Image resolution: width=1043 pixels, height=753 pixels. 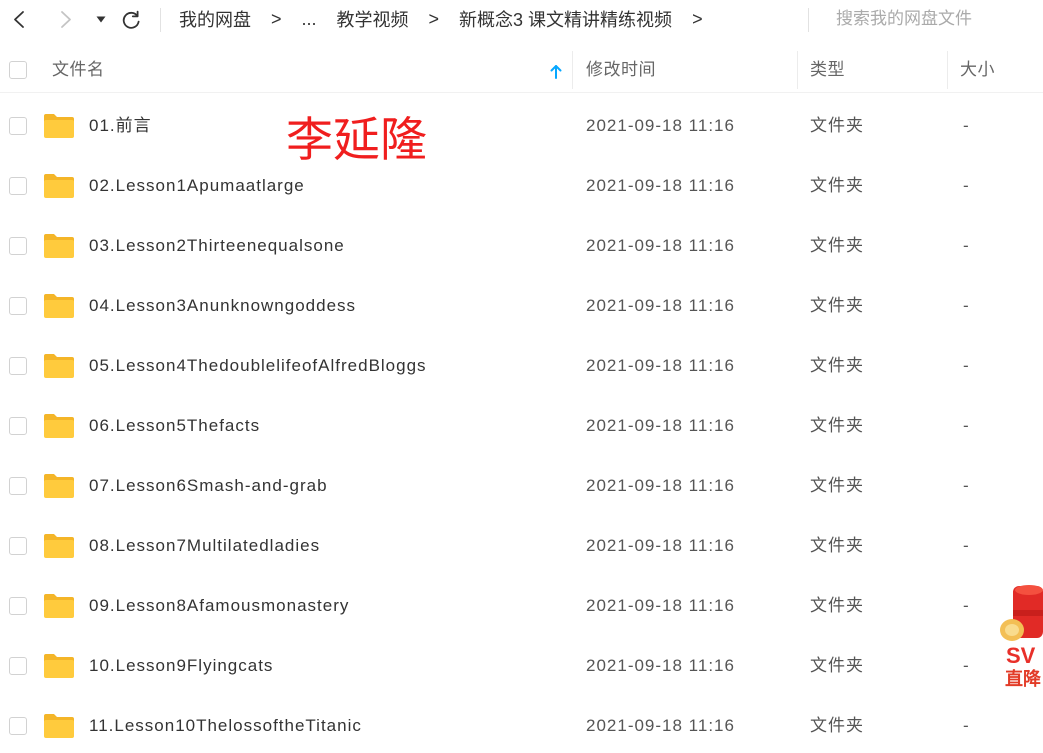 I want to click on file-name: 10.Lesson9Flyingcats, so click(x=181, y=666).